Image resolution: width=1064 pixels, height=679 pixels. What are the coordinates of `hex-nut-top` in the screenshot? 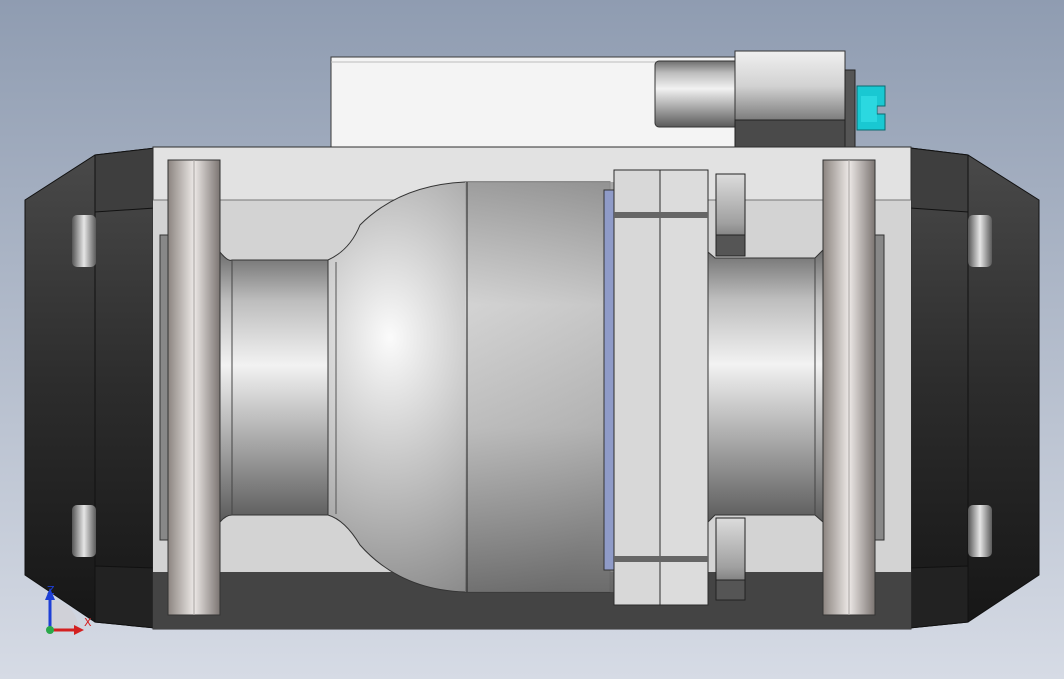 It's located at (730, 215).